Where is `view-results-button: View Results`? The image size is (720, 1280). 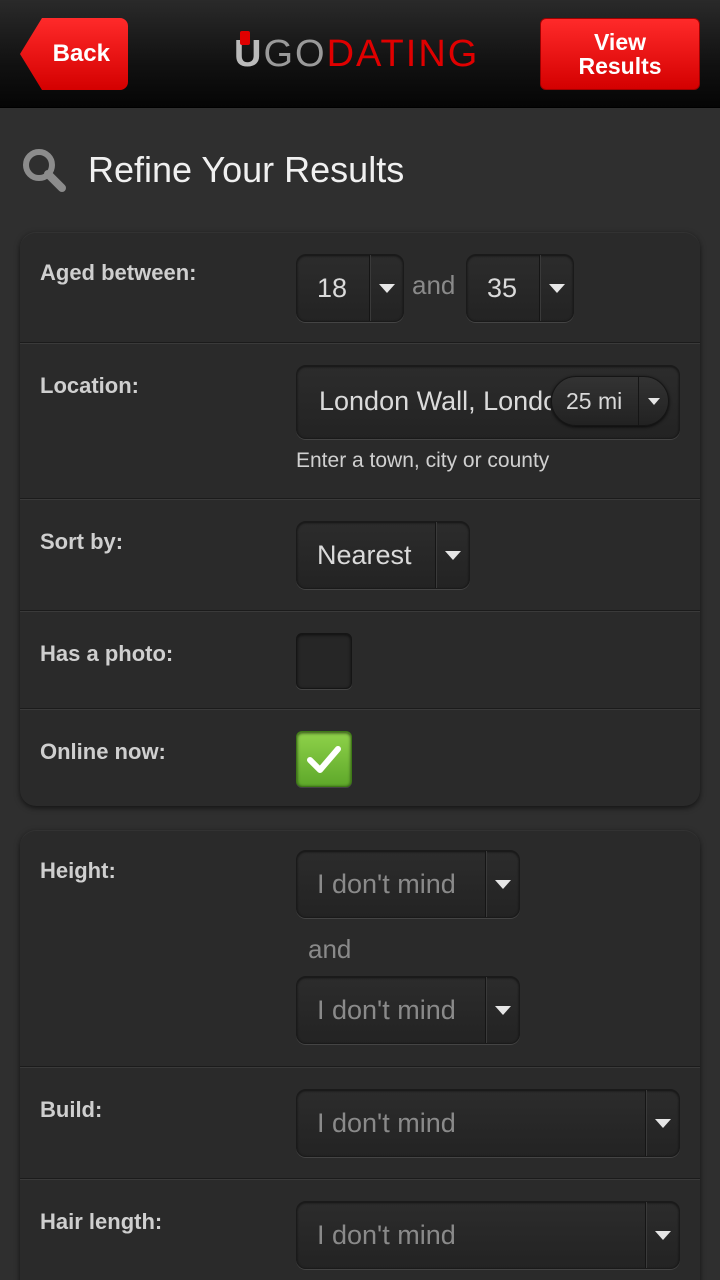 view-results-button: View Results is located at coordinates (620, 54).